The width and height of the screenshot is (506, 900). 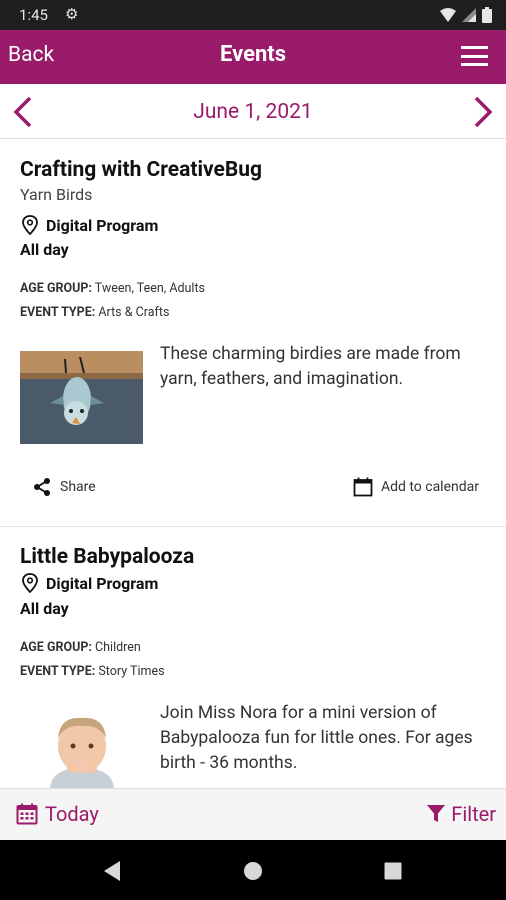 I want to click on app-bar: Back Events, so click(x=253, y=57).